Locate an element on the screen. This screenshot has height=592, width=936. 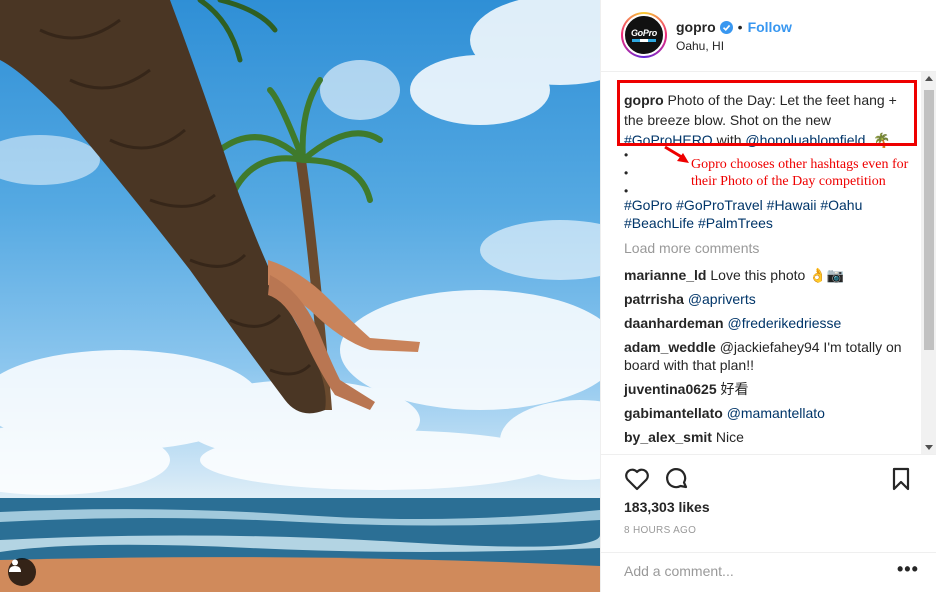
list-item: by_alex_smit Nice is located at coordinates (769, 437).